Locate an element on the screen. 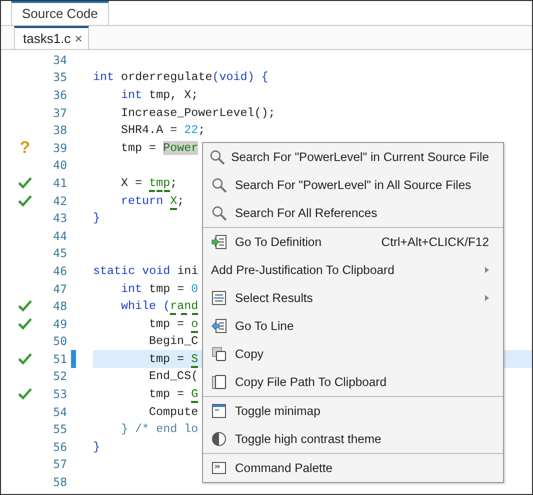 The width and height of the screenshot is (533, 495). line-number: 40 is located at coordinates (59, 165).